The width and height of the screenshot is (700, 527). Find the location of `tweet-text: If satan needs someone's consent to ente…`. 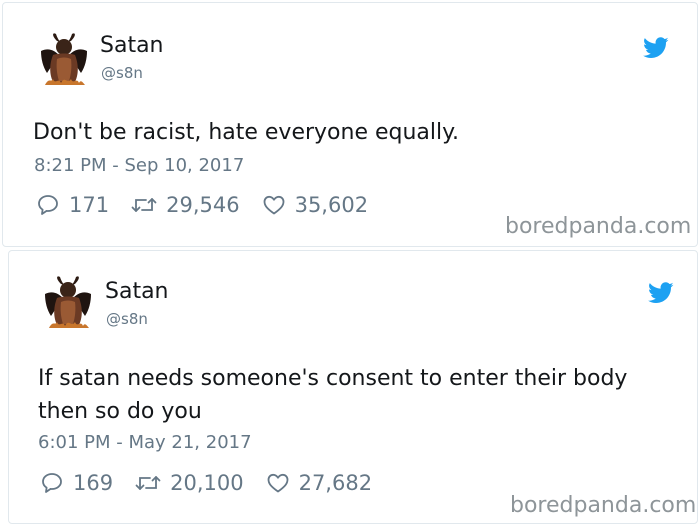

tweet-text: If satan needs someone's consent to ente… is located at coordinates (333, 395).